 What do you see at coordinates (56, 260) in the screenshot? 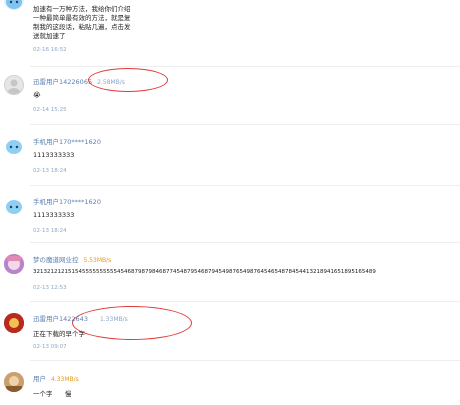
I see `username: 梦の魔道网业控` at bounding box center [56, 260].